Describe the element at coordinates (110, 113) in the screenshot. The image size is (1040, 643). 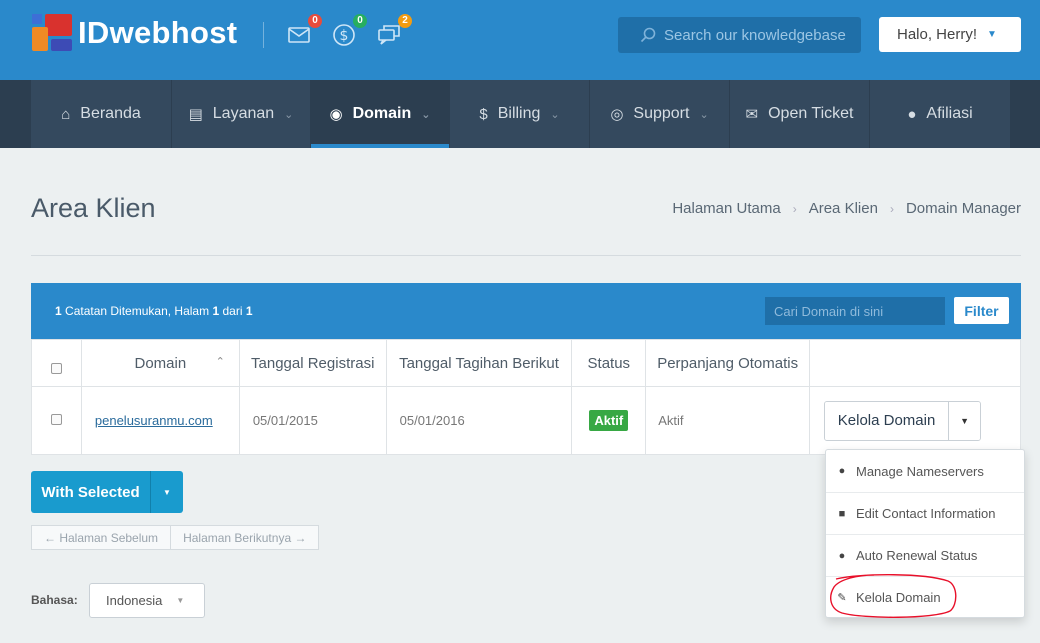
I see `nav-label: Beranda` at that location.